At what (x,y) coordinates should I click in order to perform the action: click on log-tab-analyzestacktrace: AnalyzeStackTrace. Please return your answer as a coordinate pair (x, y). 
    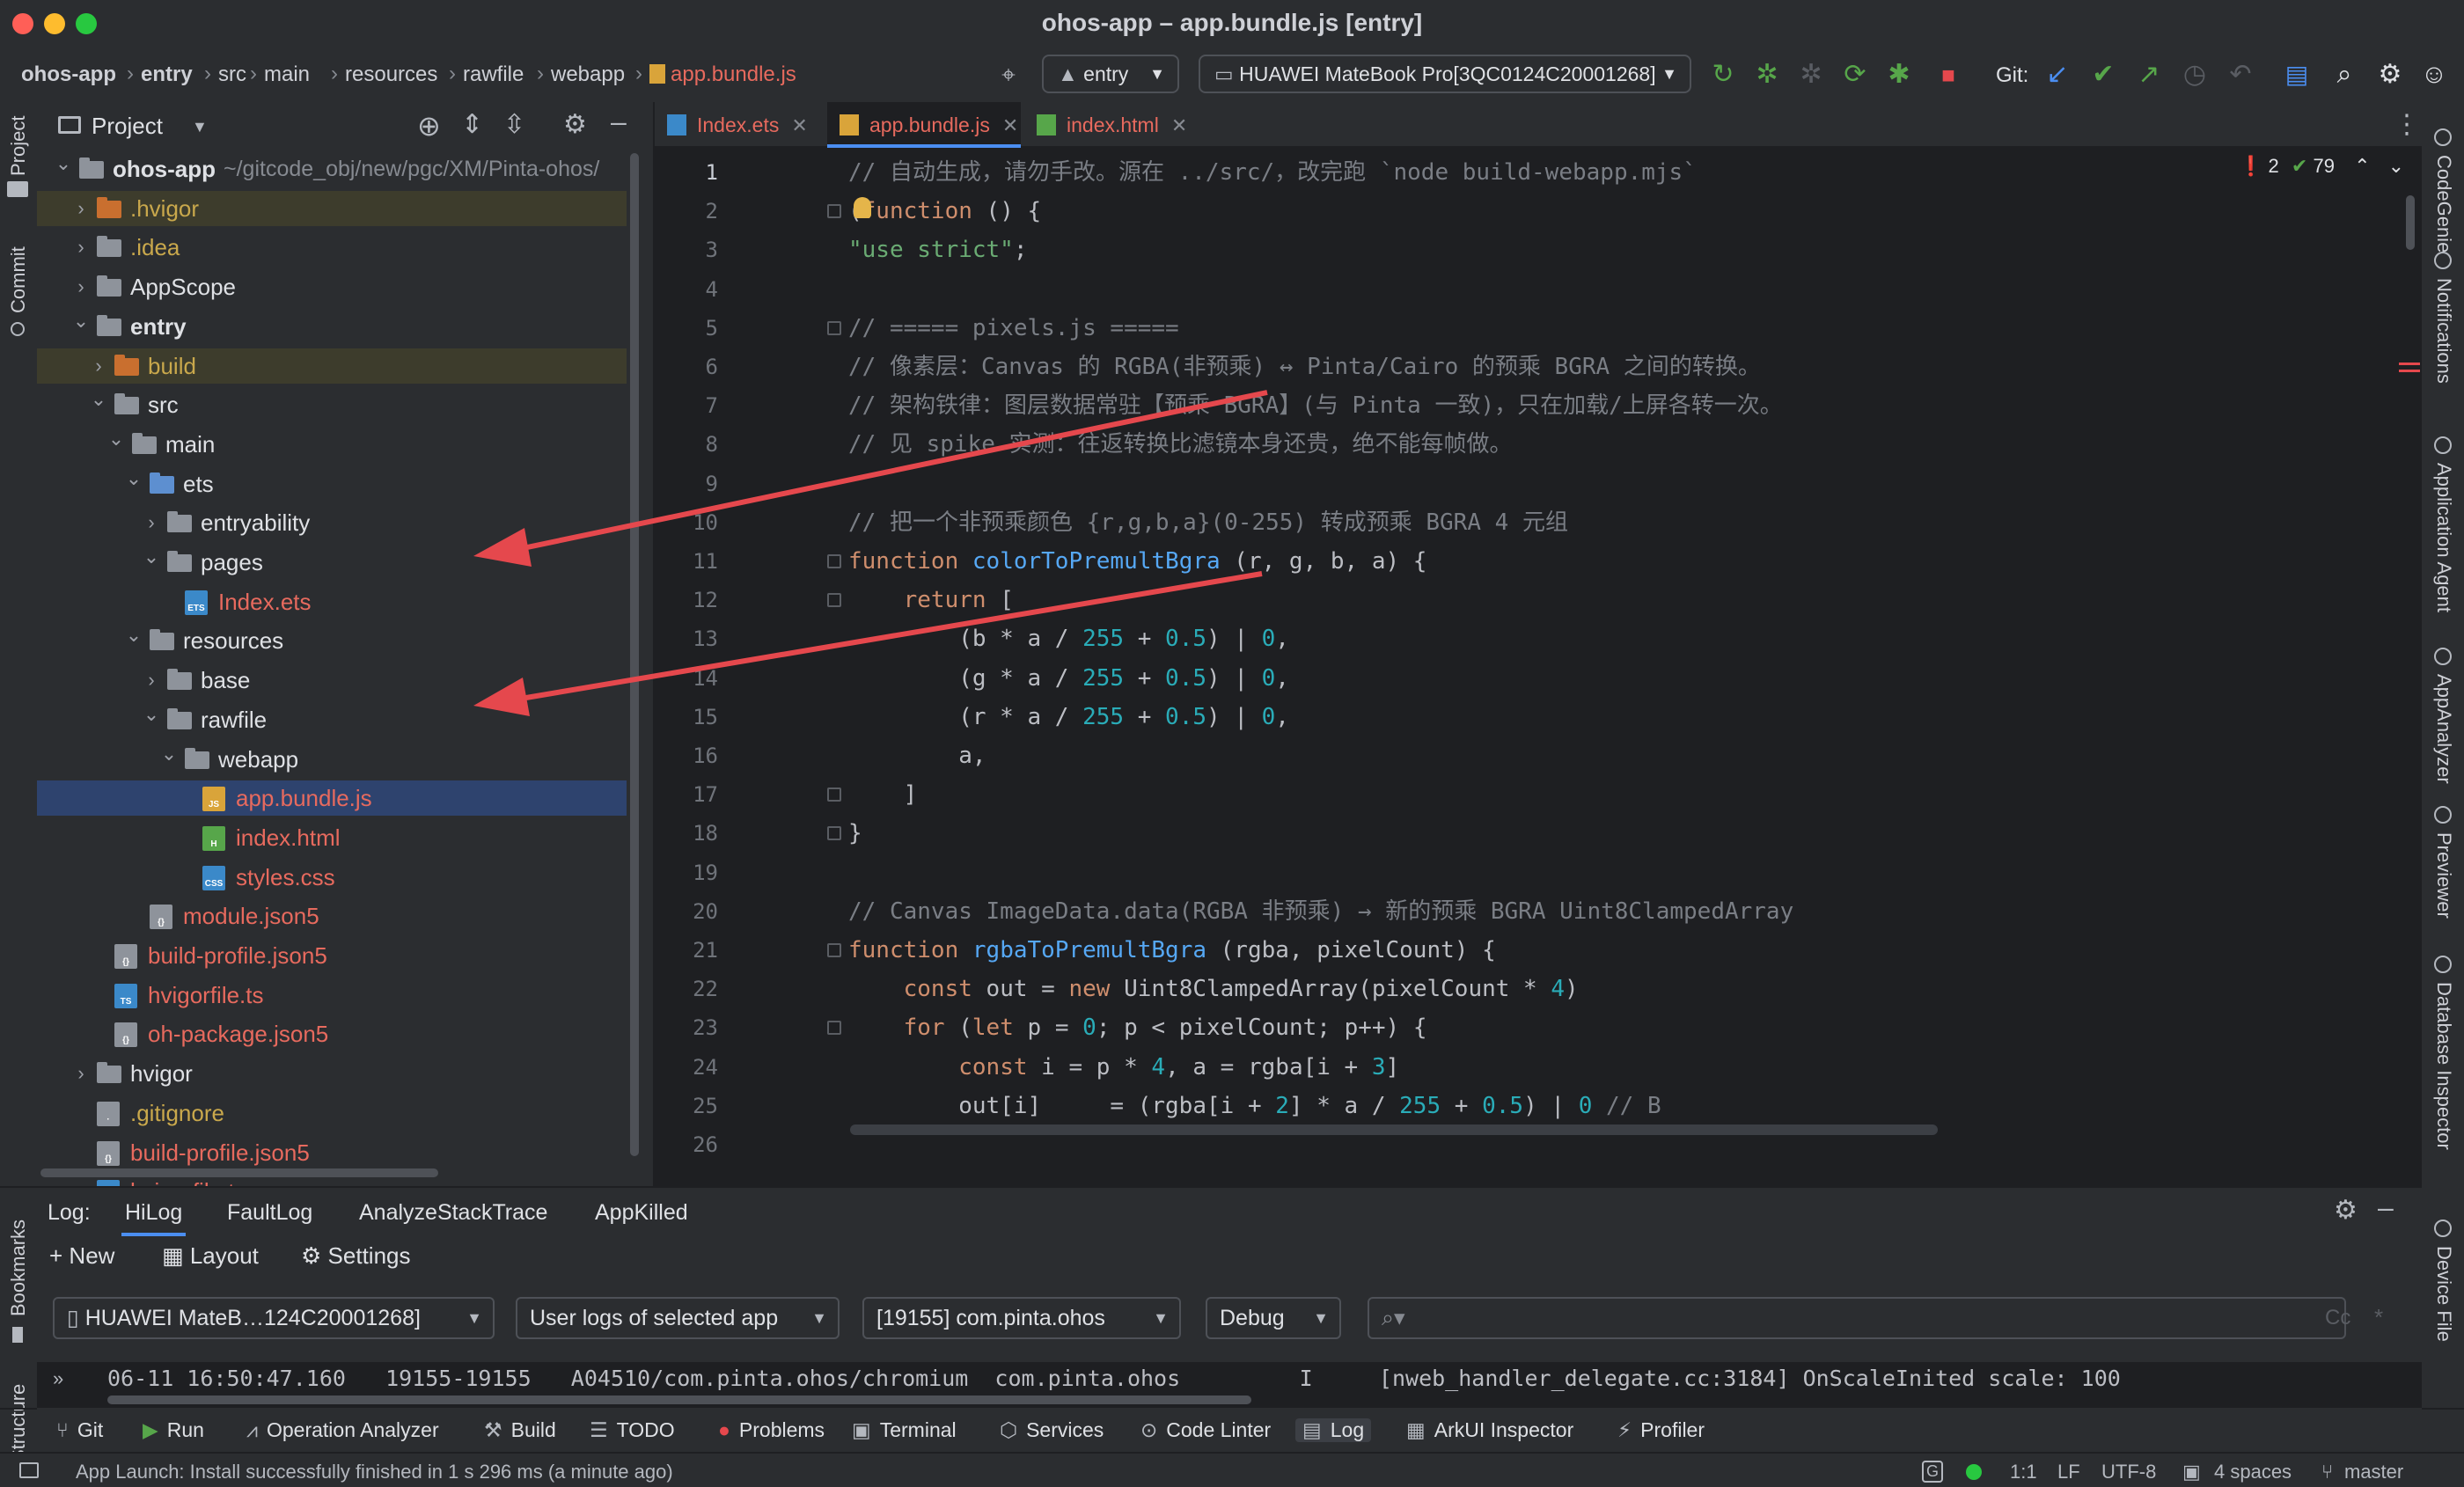
    Looking at the image, I should click on (453, 1213).